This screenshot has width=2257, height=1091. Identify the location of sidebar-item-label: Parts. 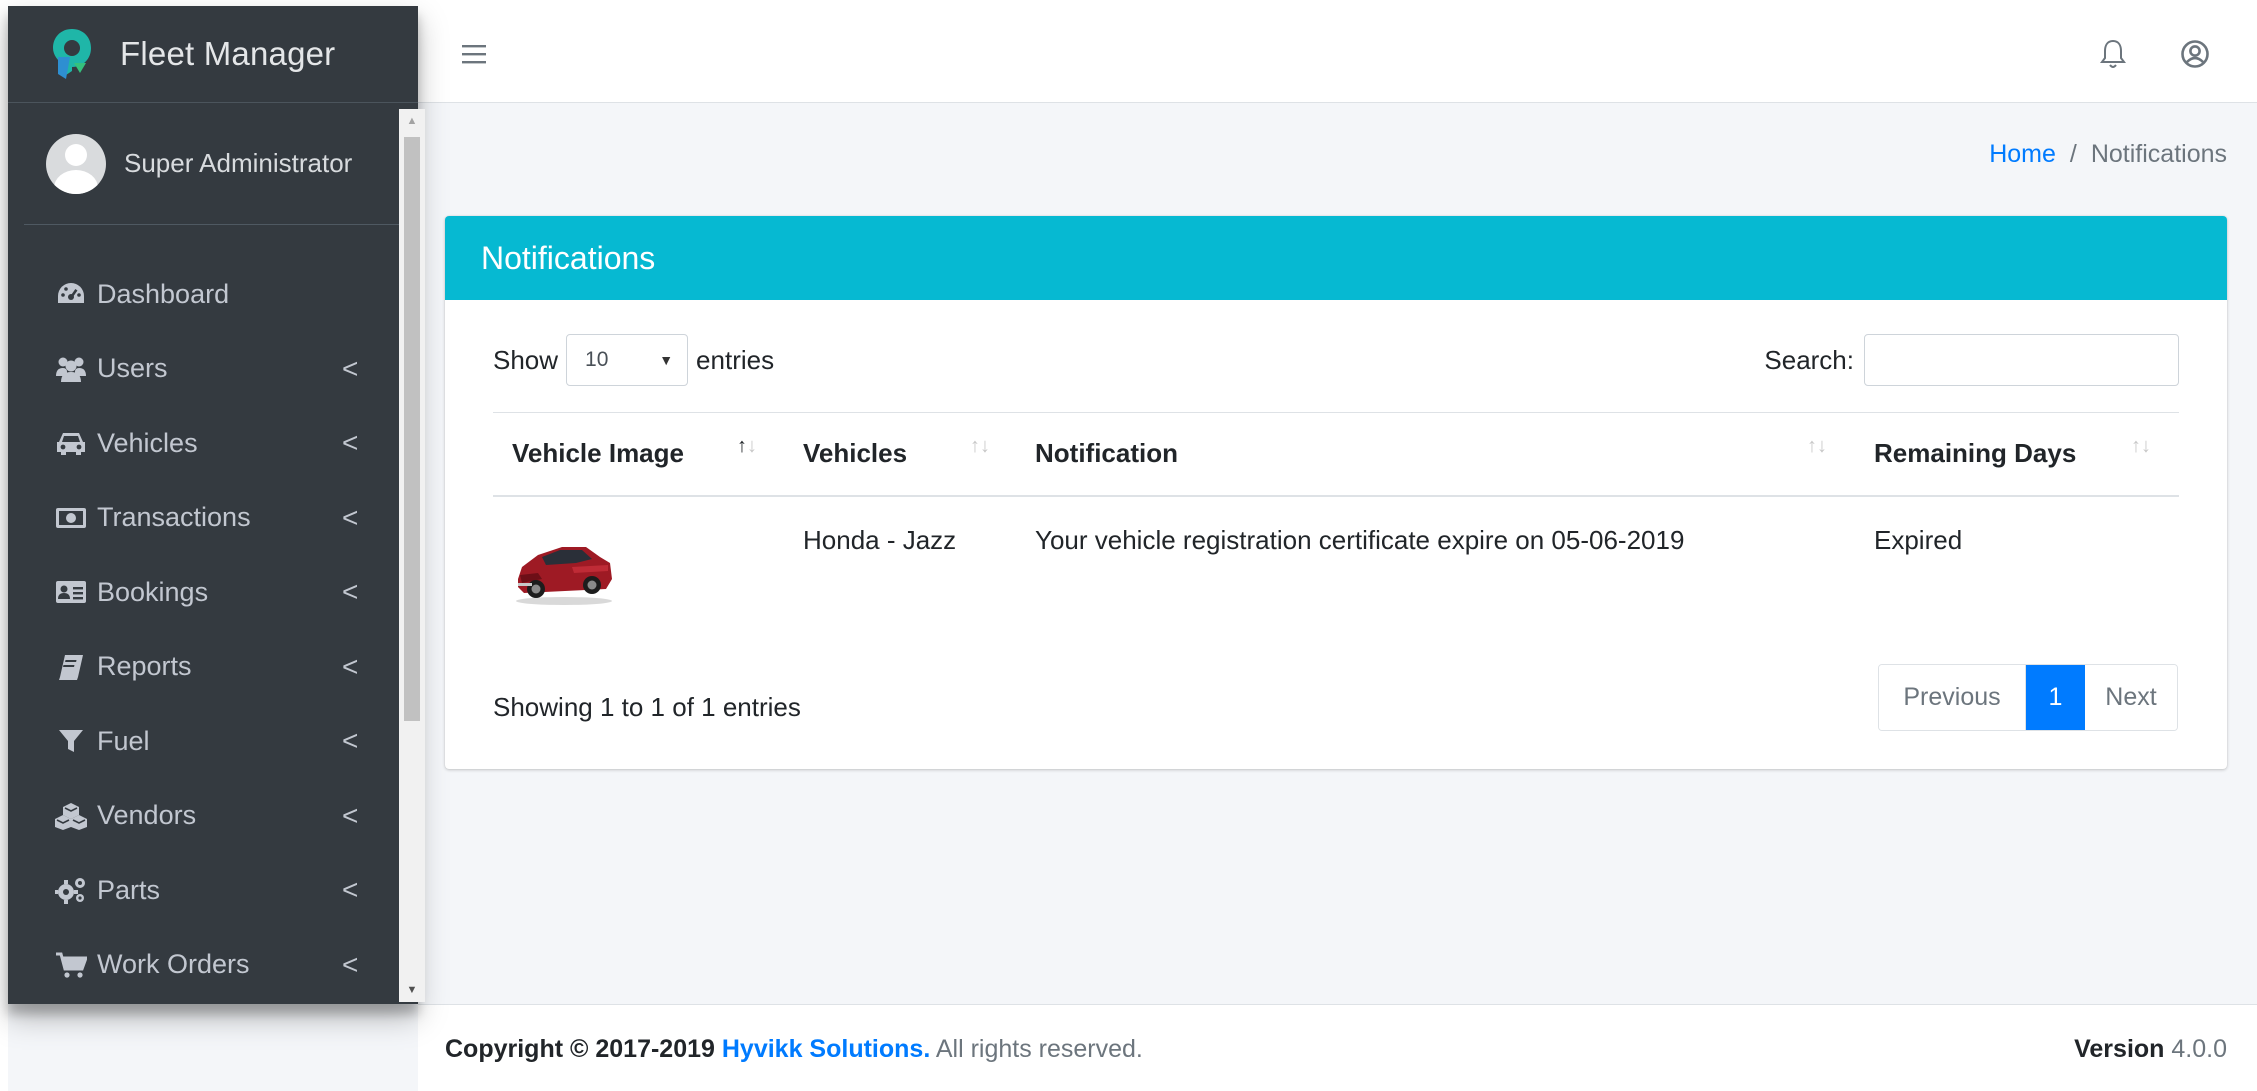
(129, 889).